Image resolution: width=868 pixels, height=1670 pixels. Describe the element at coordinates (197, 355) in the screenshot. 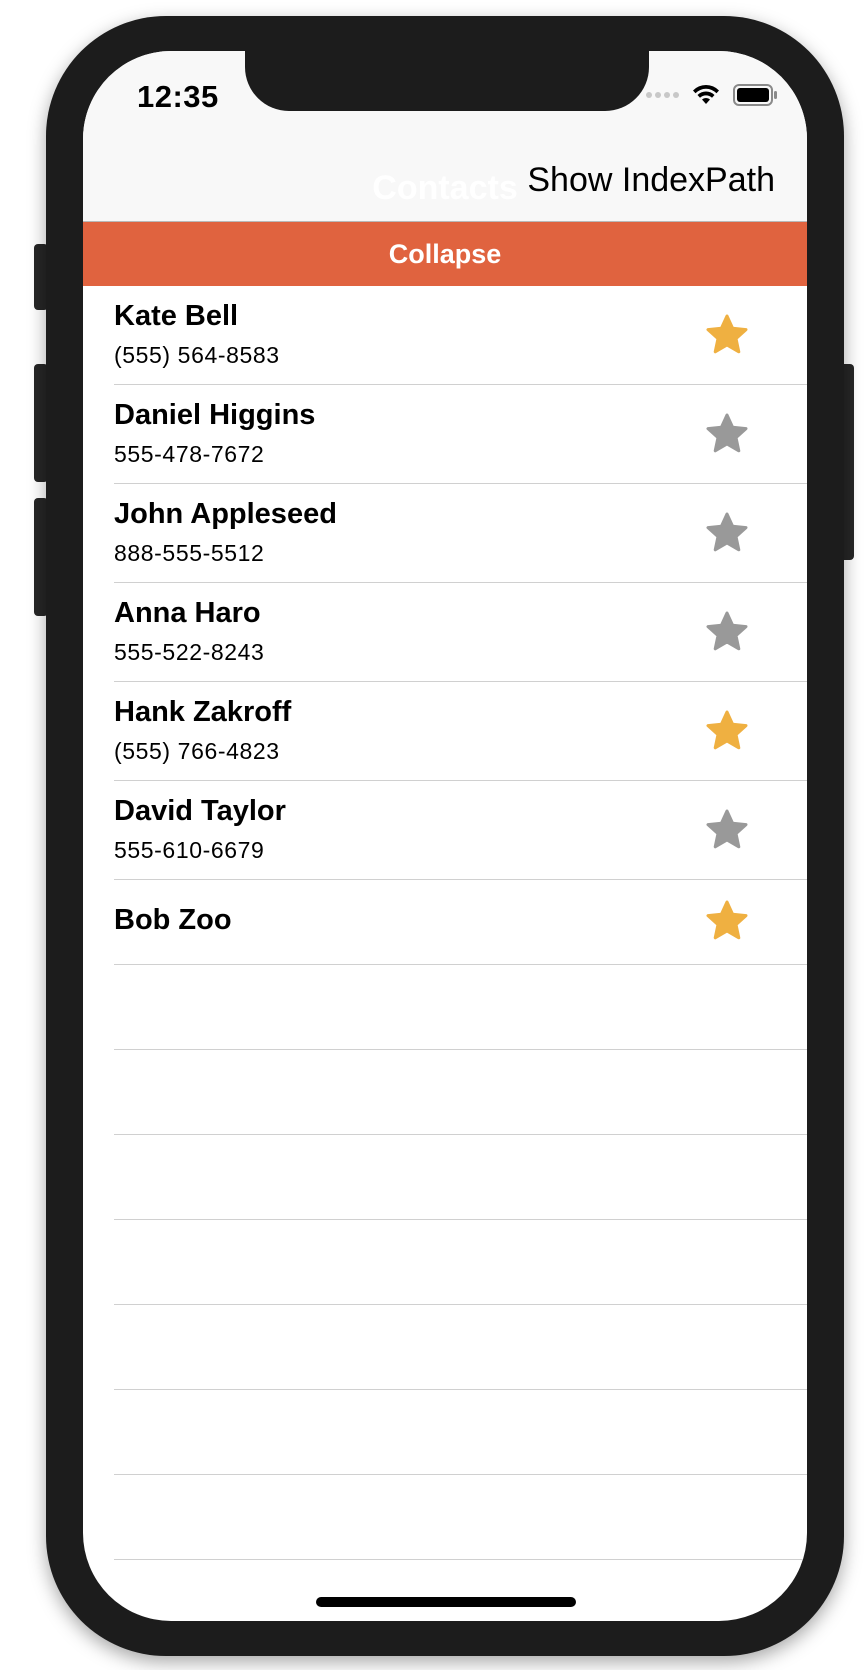

I see `contact-phone: (555) 564-8583` at that location.